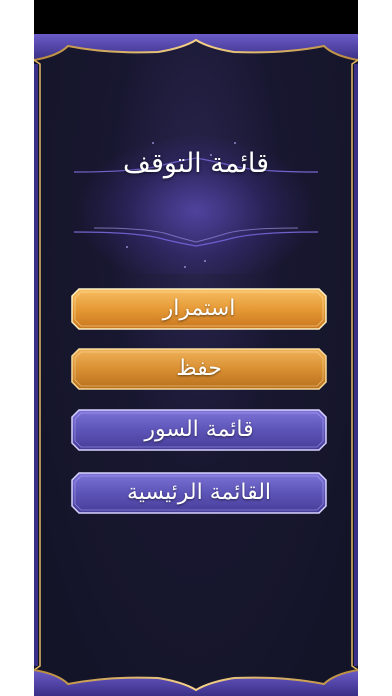 Image resolution: width=392 pixels, height=696 pixels. I want to click on main-menu-button-label: القائمة الرئيسية, so click(199, 492).